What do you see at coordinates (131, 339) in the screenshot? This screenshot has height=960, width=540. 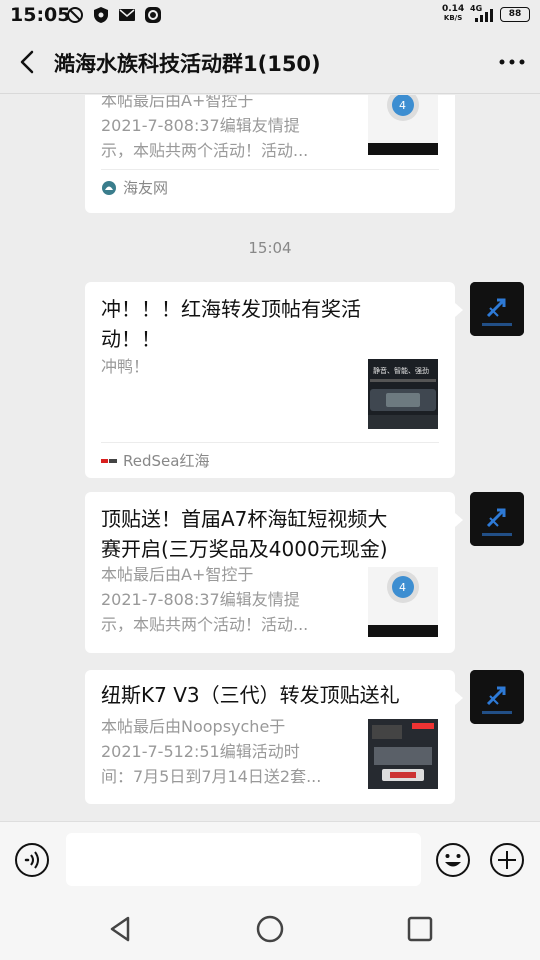 I see `title-line: 动！！` at bounding box center [131, 339].